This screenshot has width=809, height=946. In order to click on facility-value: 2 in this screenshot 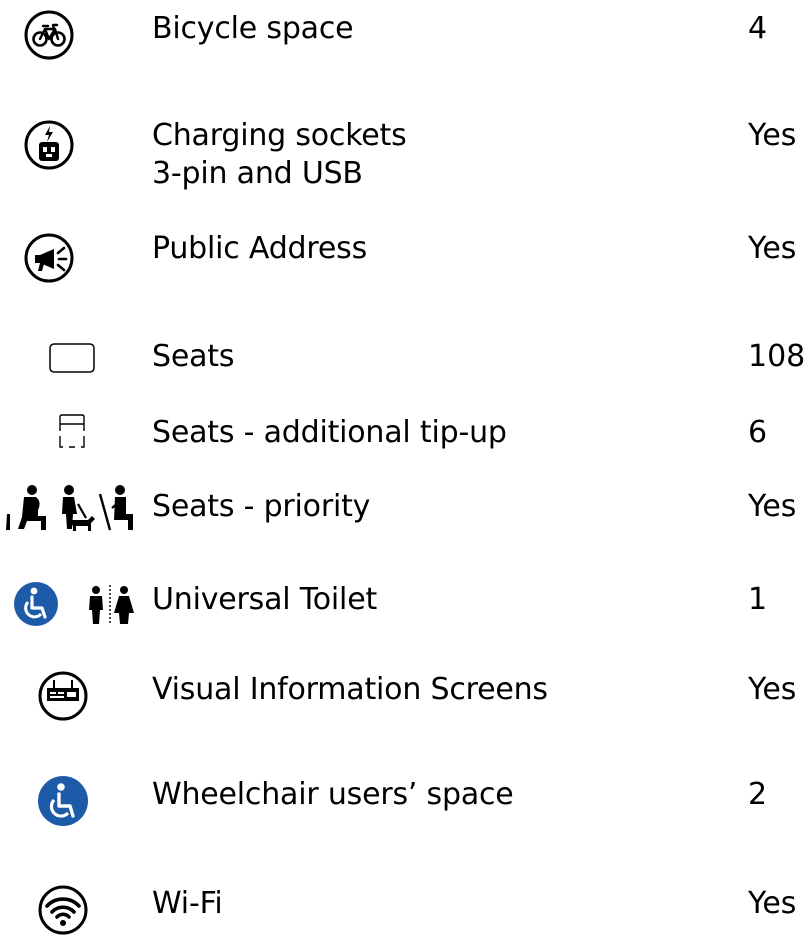, I will do `click(758, 794)`.